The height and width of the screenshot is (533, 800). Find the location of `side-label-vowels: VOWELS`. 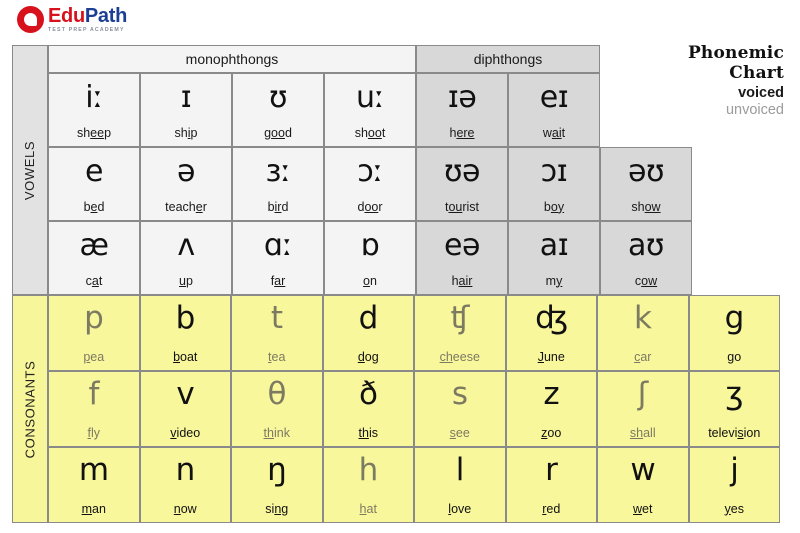

side-label-vowels: VOWELS is located at coordinates (30, 170).